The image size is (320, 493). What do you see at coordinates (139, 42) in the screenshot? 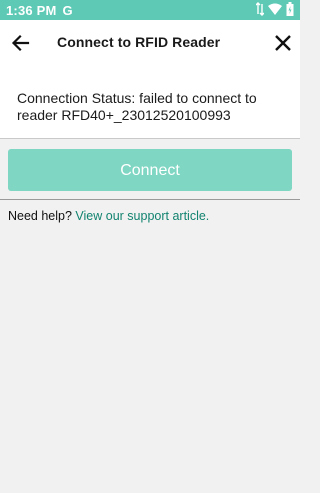
I see `page-title: Connect to RFID Reader` at bounding box center [139, 42].